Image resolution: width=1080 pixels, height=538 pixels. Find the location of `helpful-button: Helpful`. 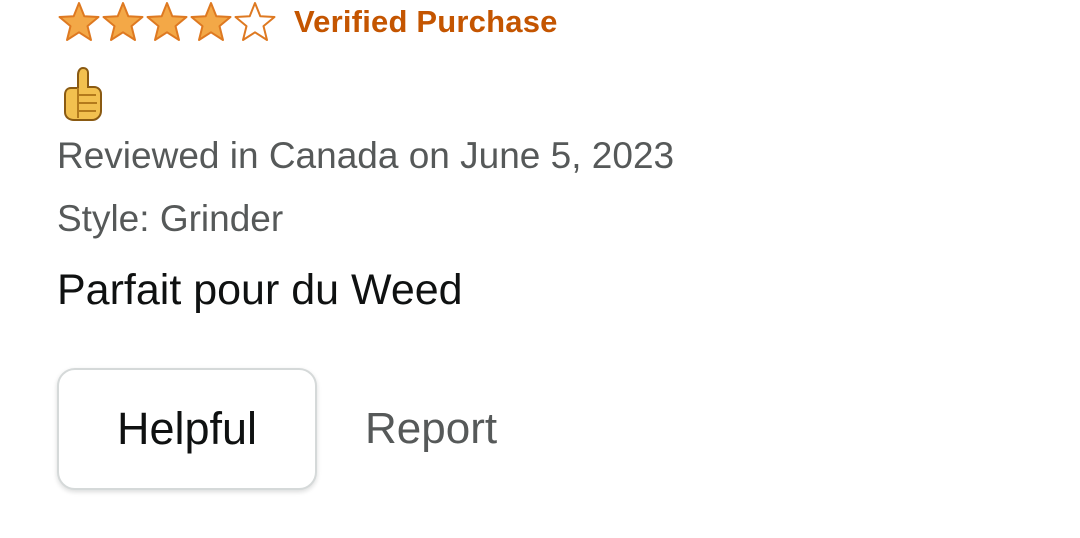

helpful-button: Helpful is located at coordinates (187, 429).